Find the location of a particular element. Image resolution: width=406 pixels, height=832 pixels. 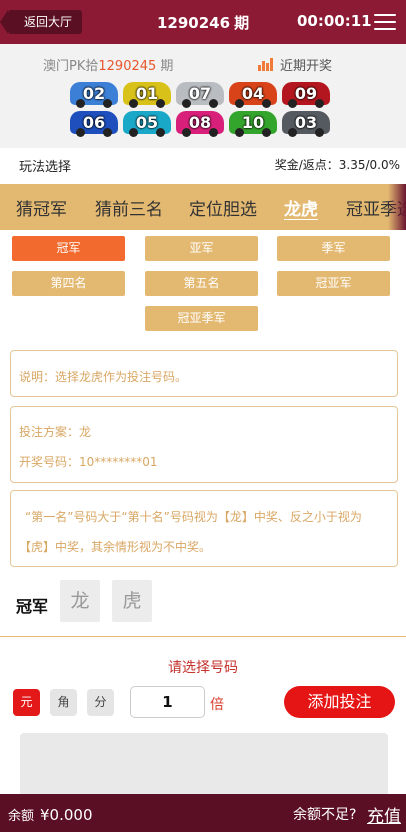

result-number: 01 is located at coordinates (147, 93).